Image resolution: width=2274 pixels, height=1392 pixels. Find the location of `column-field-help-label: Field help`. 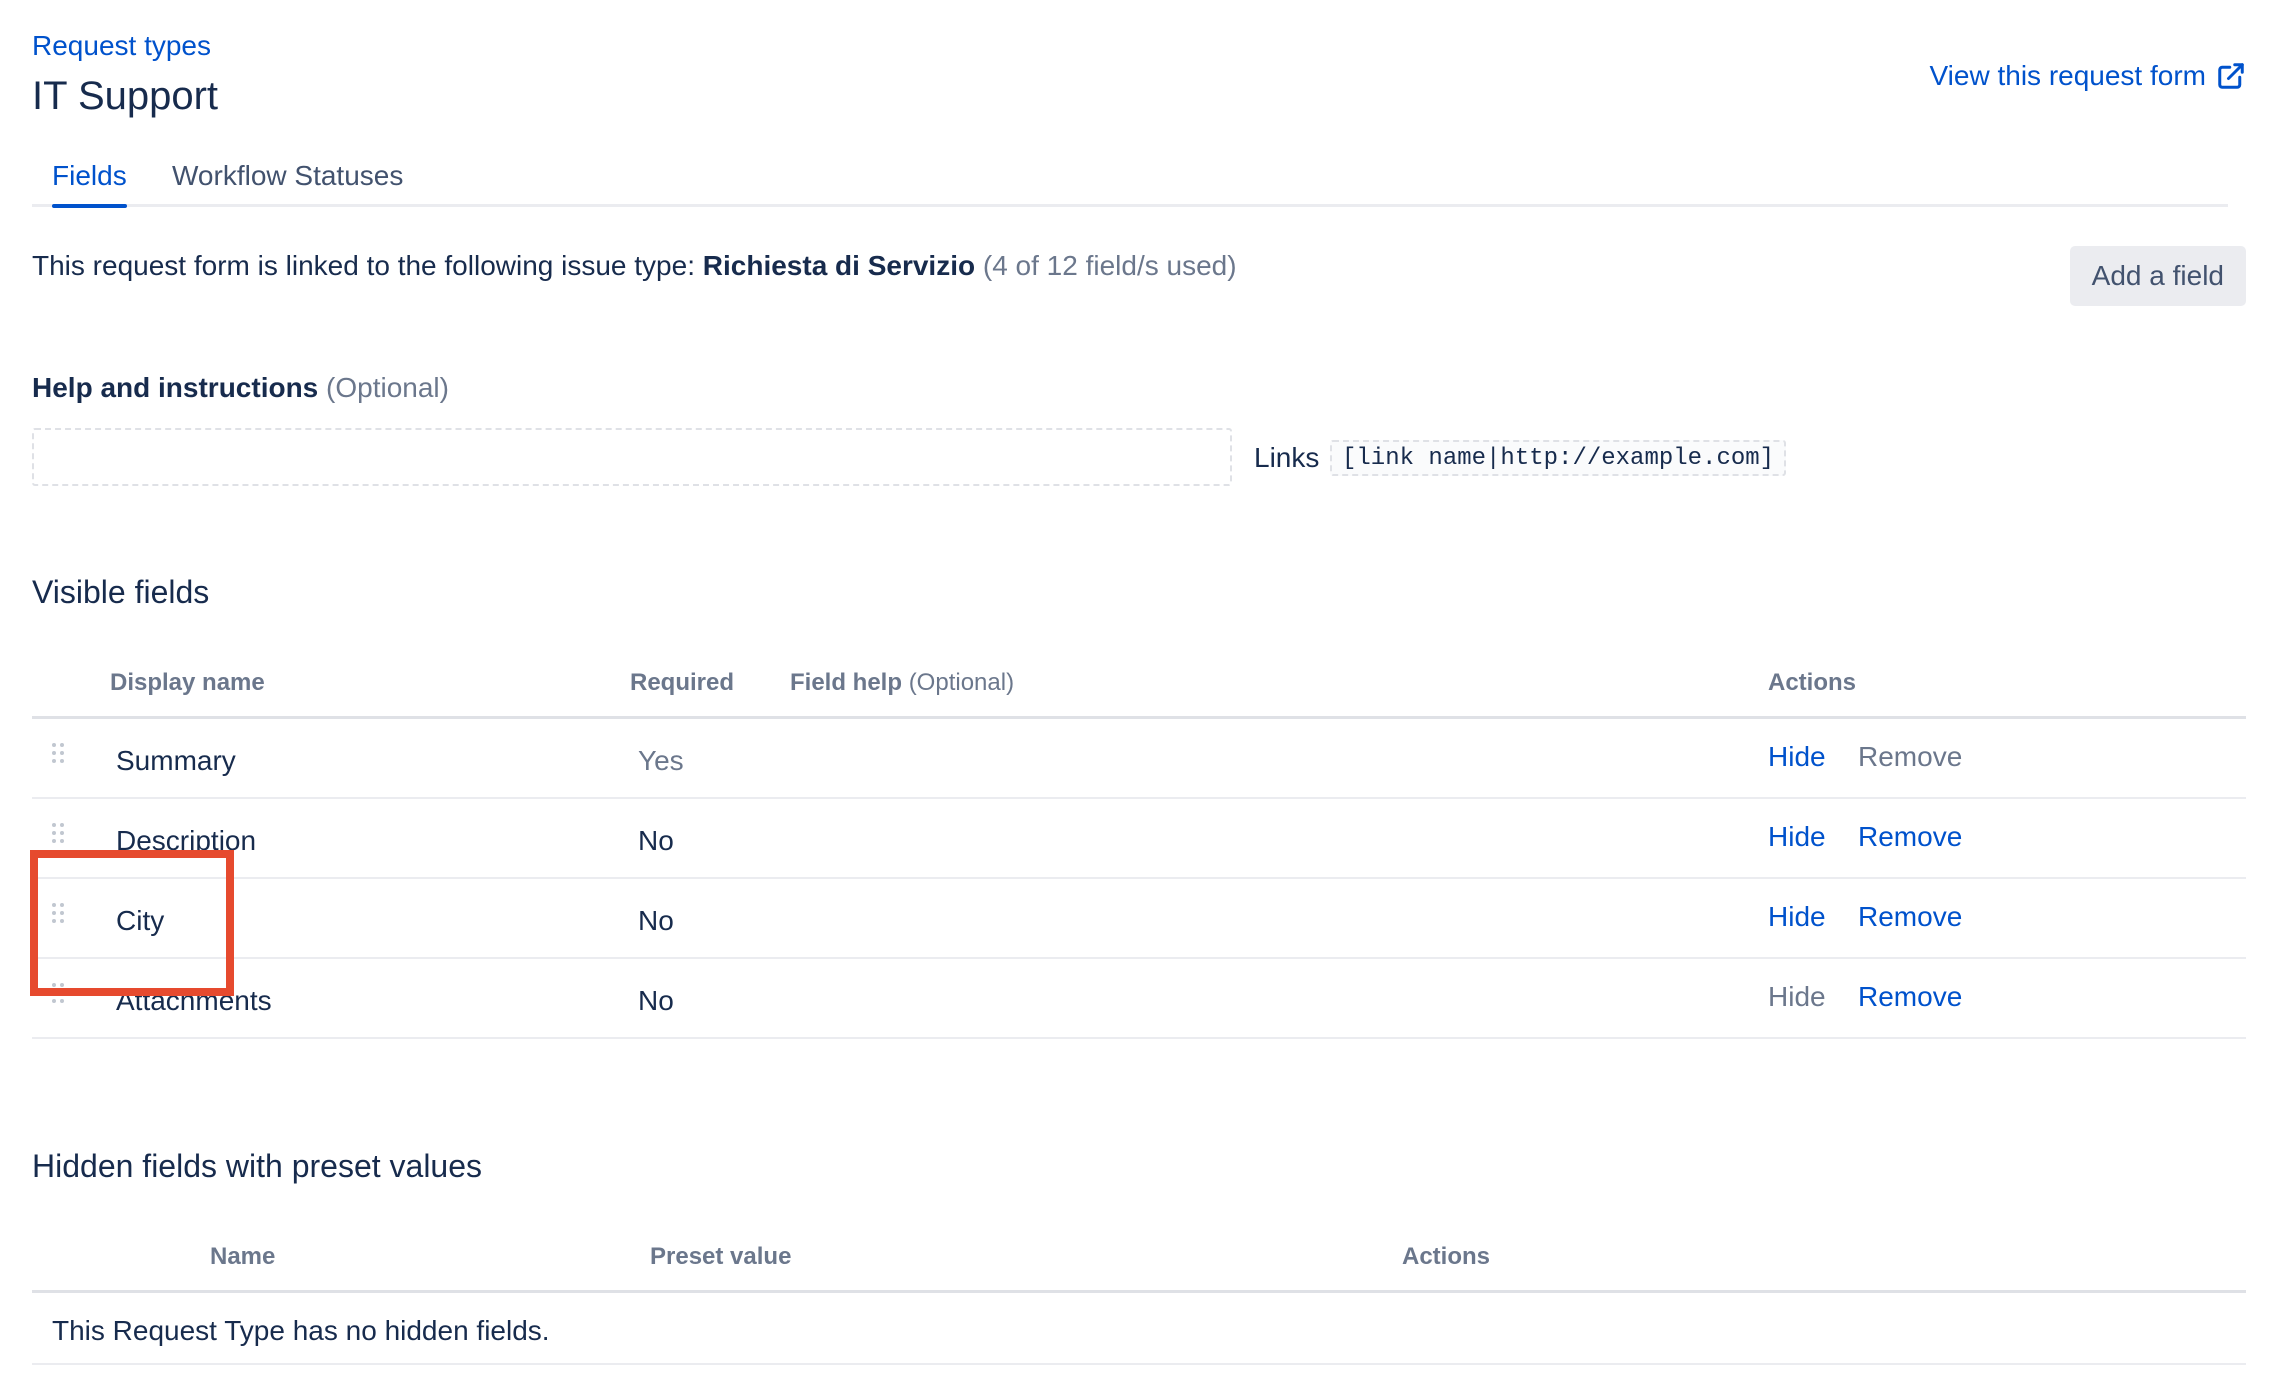

column-field-help-label: Field help is located at coordinates (846, 682).